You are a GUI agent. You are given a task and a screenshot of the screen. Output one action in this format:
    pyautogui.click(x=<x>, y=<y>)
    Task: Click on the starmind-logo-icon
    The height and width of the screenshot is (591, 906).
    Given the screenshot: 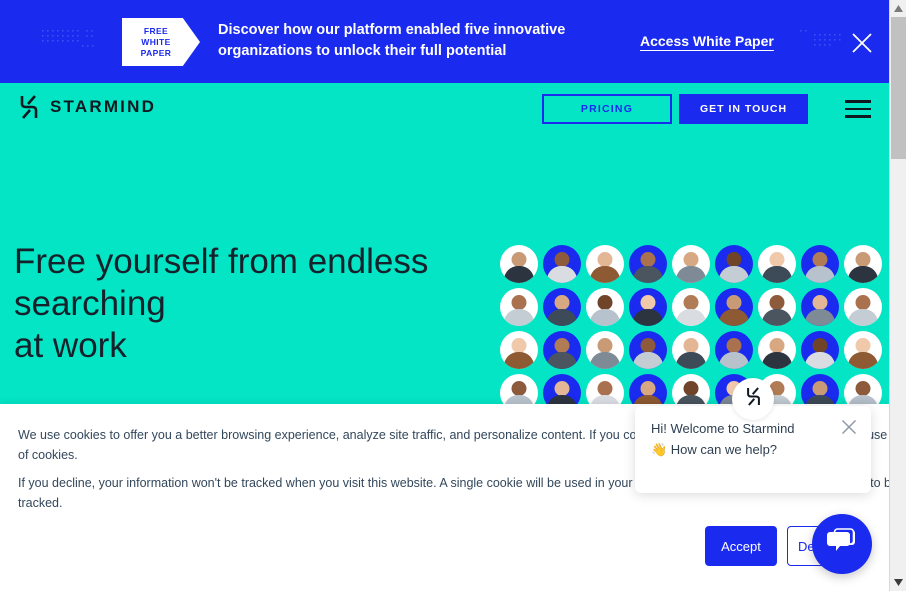 What is the action you would take?
    pyautogui.click(x=753, y=399)
    